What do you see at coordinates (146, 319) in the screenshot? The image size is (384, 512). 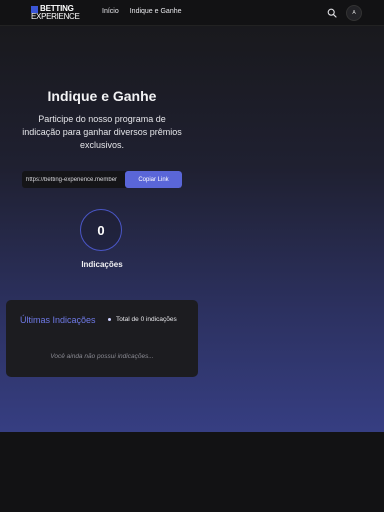 I see `referral-total: Total de 0 indicações` at bounding box center [146, 319].